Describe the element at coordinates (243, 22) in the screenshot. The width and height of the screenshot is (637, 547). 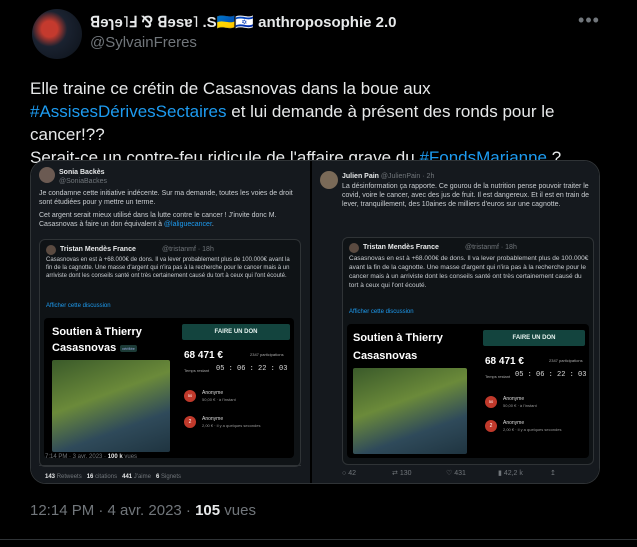
I see `display-name: ꓭɘɿɘ˥ꓞ ⅋ ꓭɘsɐ˥ .S🇺🇦🇮🇱 anthroposophie 2.0` at that location.